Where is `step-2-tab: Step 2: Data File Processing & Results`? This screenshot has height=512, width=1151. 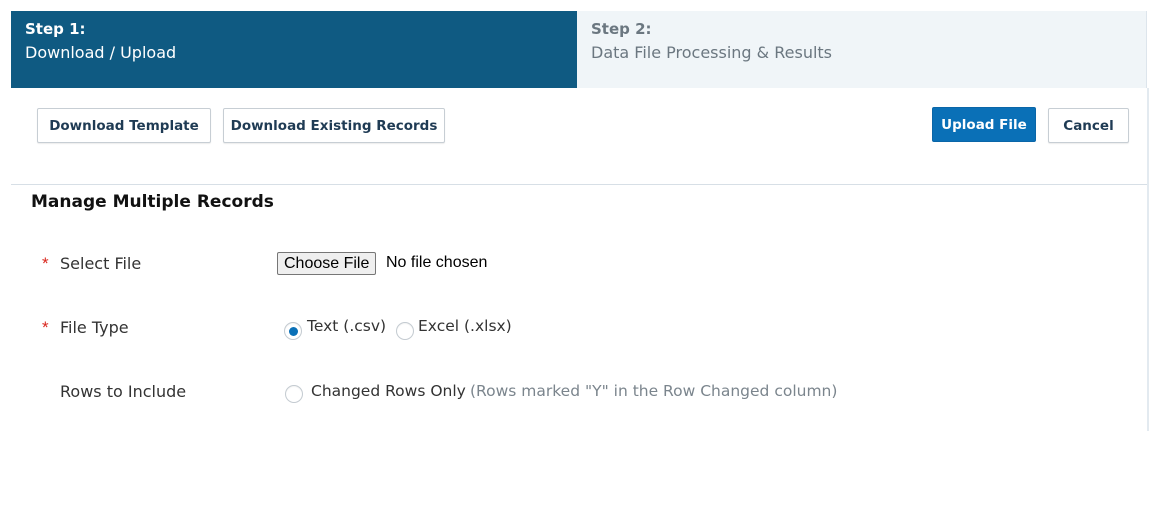
step-2-tab: Step 2: Data File Processing & Results is located at coordinates (862, 49).